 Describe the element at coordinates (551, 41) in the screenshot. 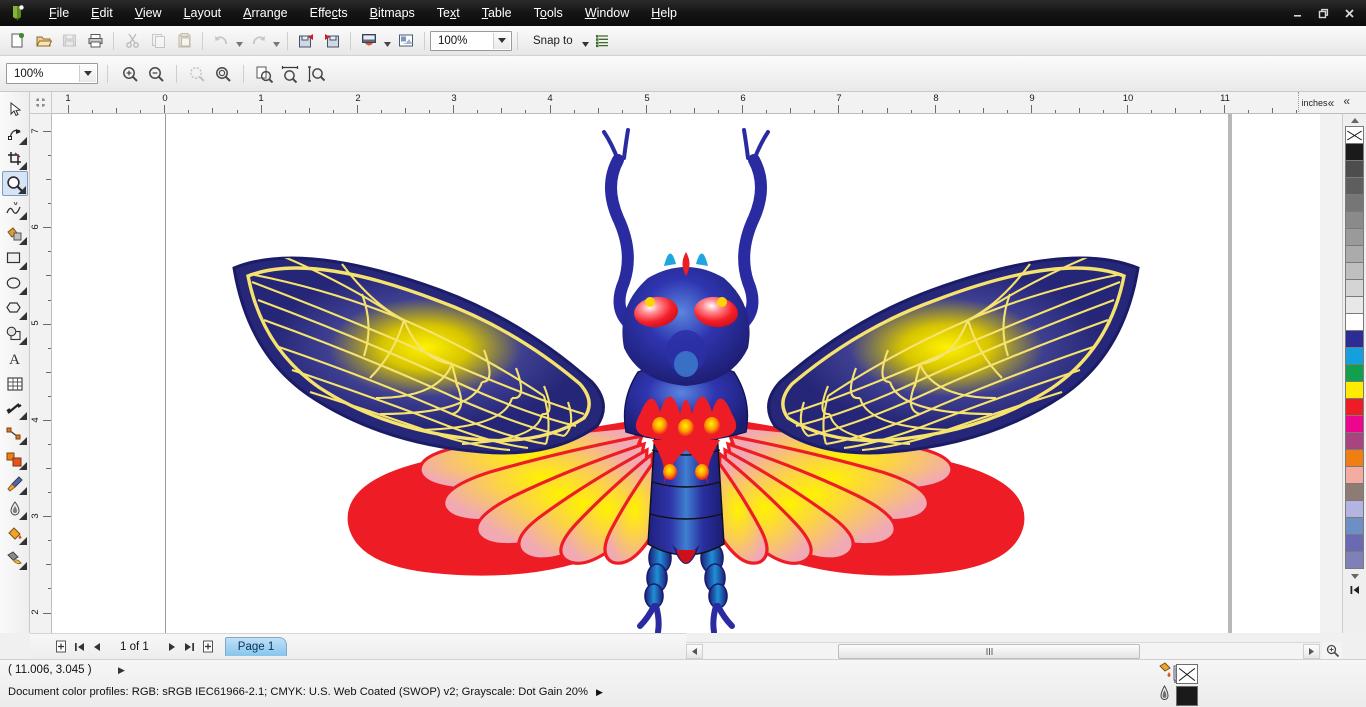

I see `snap-to-label: Snap to` at that location.